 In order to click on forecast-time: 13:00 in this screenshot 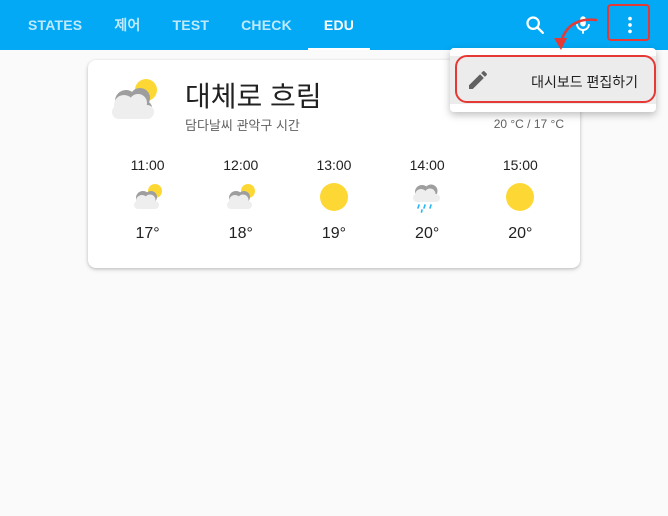, I will do `click(334, 165)`.